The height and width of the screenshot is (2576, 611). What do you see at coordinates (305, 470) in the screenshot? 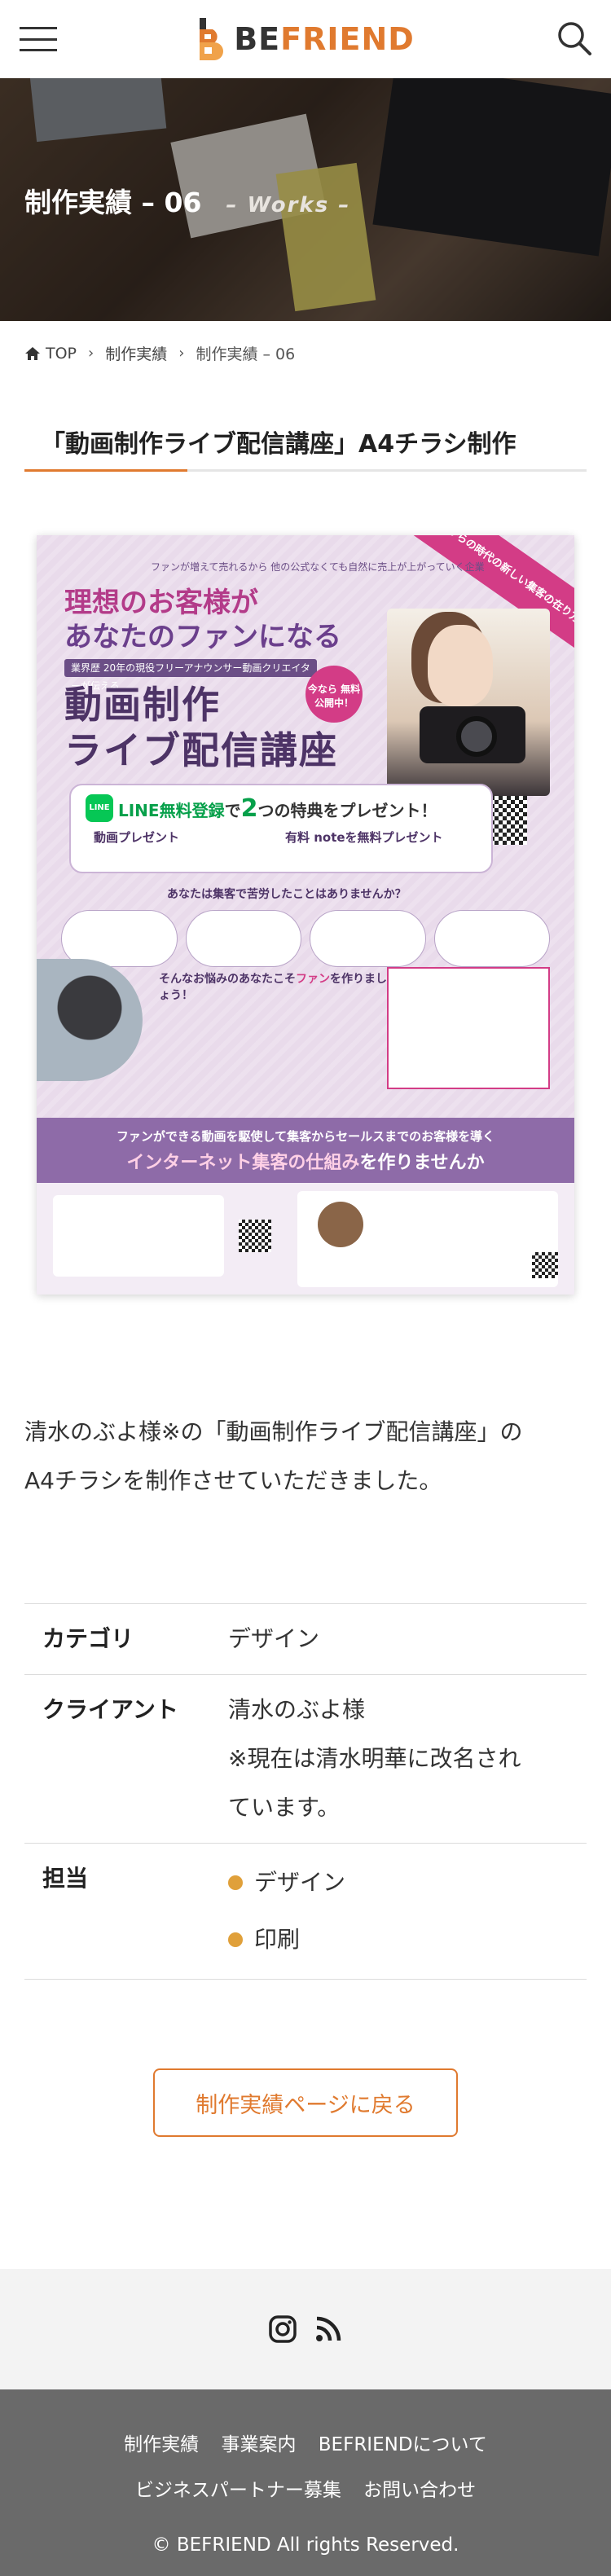
I see `title-underline` at bounding box center [305, 470].